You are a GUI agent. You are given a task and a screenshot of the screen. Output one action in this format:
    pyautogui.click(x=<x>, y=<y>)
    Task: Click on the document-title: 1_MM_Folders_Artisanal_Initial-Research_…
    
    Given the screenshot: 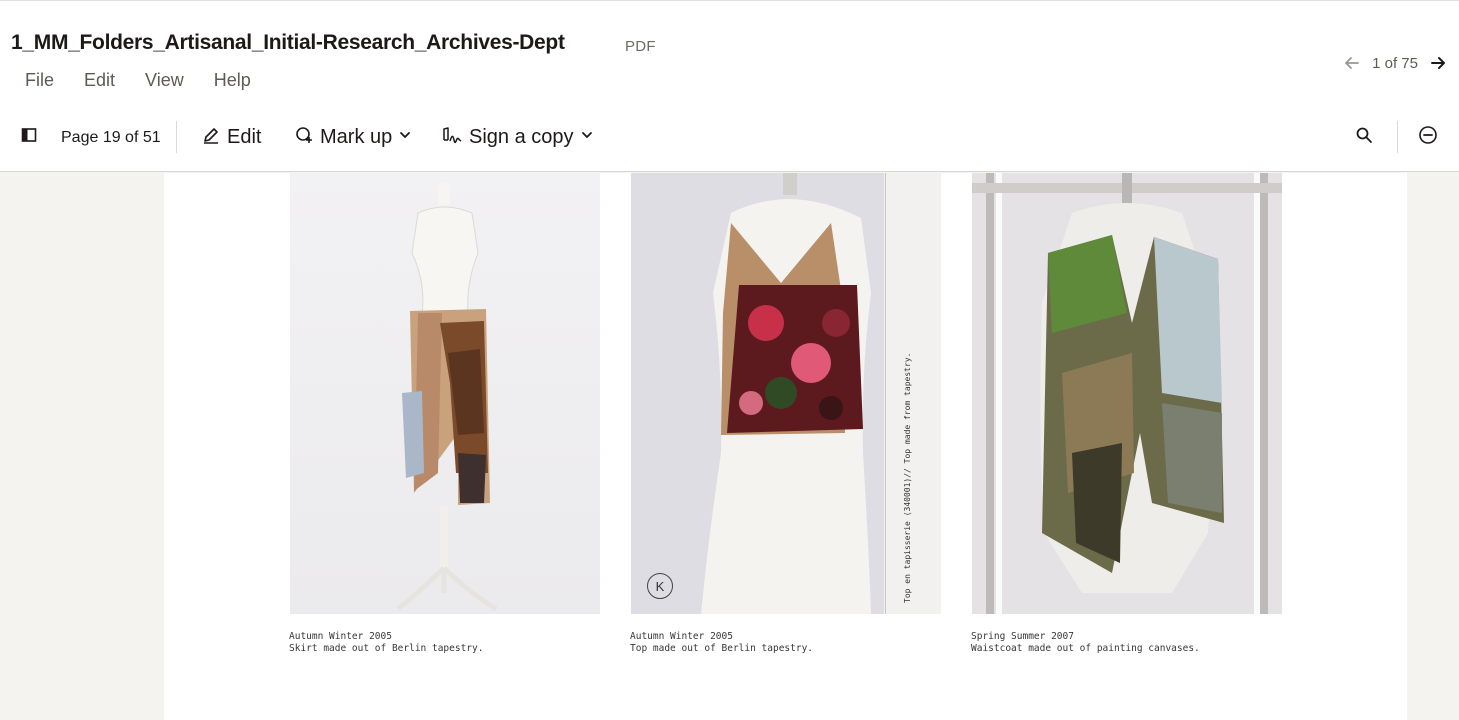 What is the action you would take?
    pyautogui.click(x=288, y=42)
    